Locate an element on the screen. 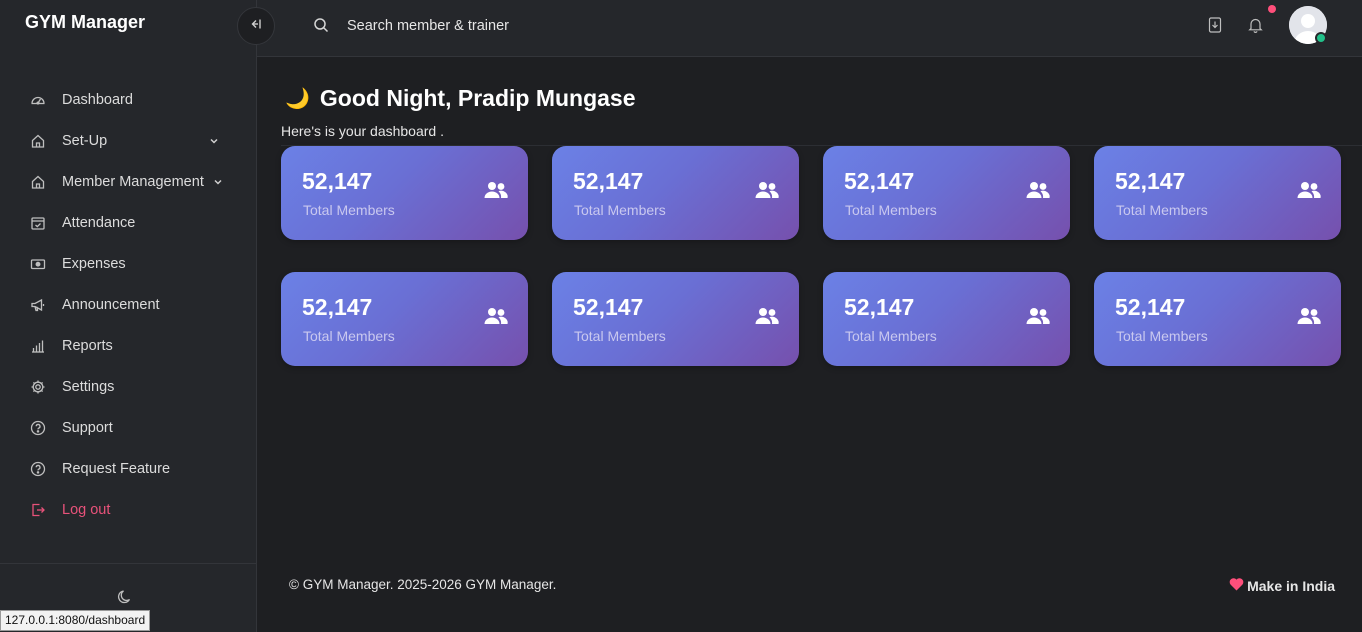  sidebar-item-label: Support is located at coordinates (87, 427).